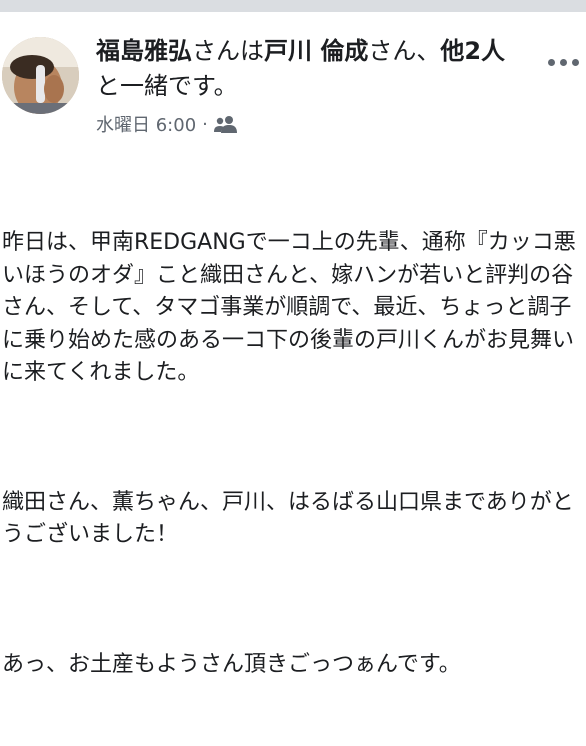  I want to click on tagged-user: 戸川 倫成, so click(316, 51).